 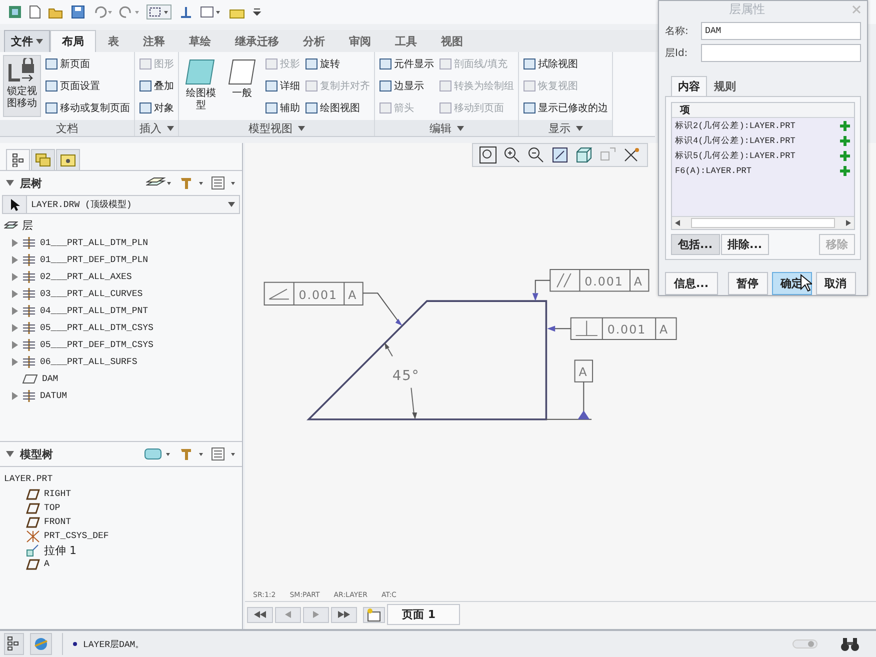 What do you see at coordinates (60, 550) in the screenshot?
I see `tree-item: 拉伸 1` at bounding box center [60, 550].